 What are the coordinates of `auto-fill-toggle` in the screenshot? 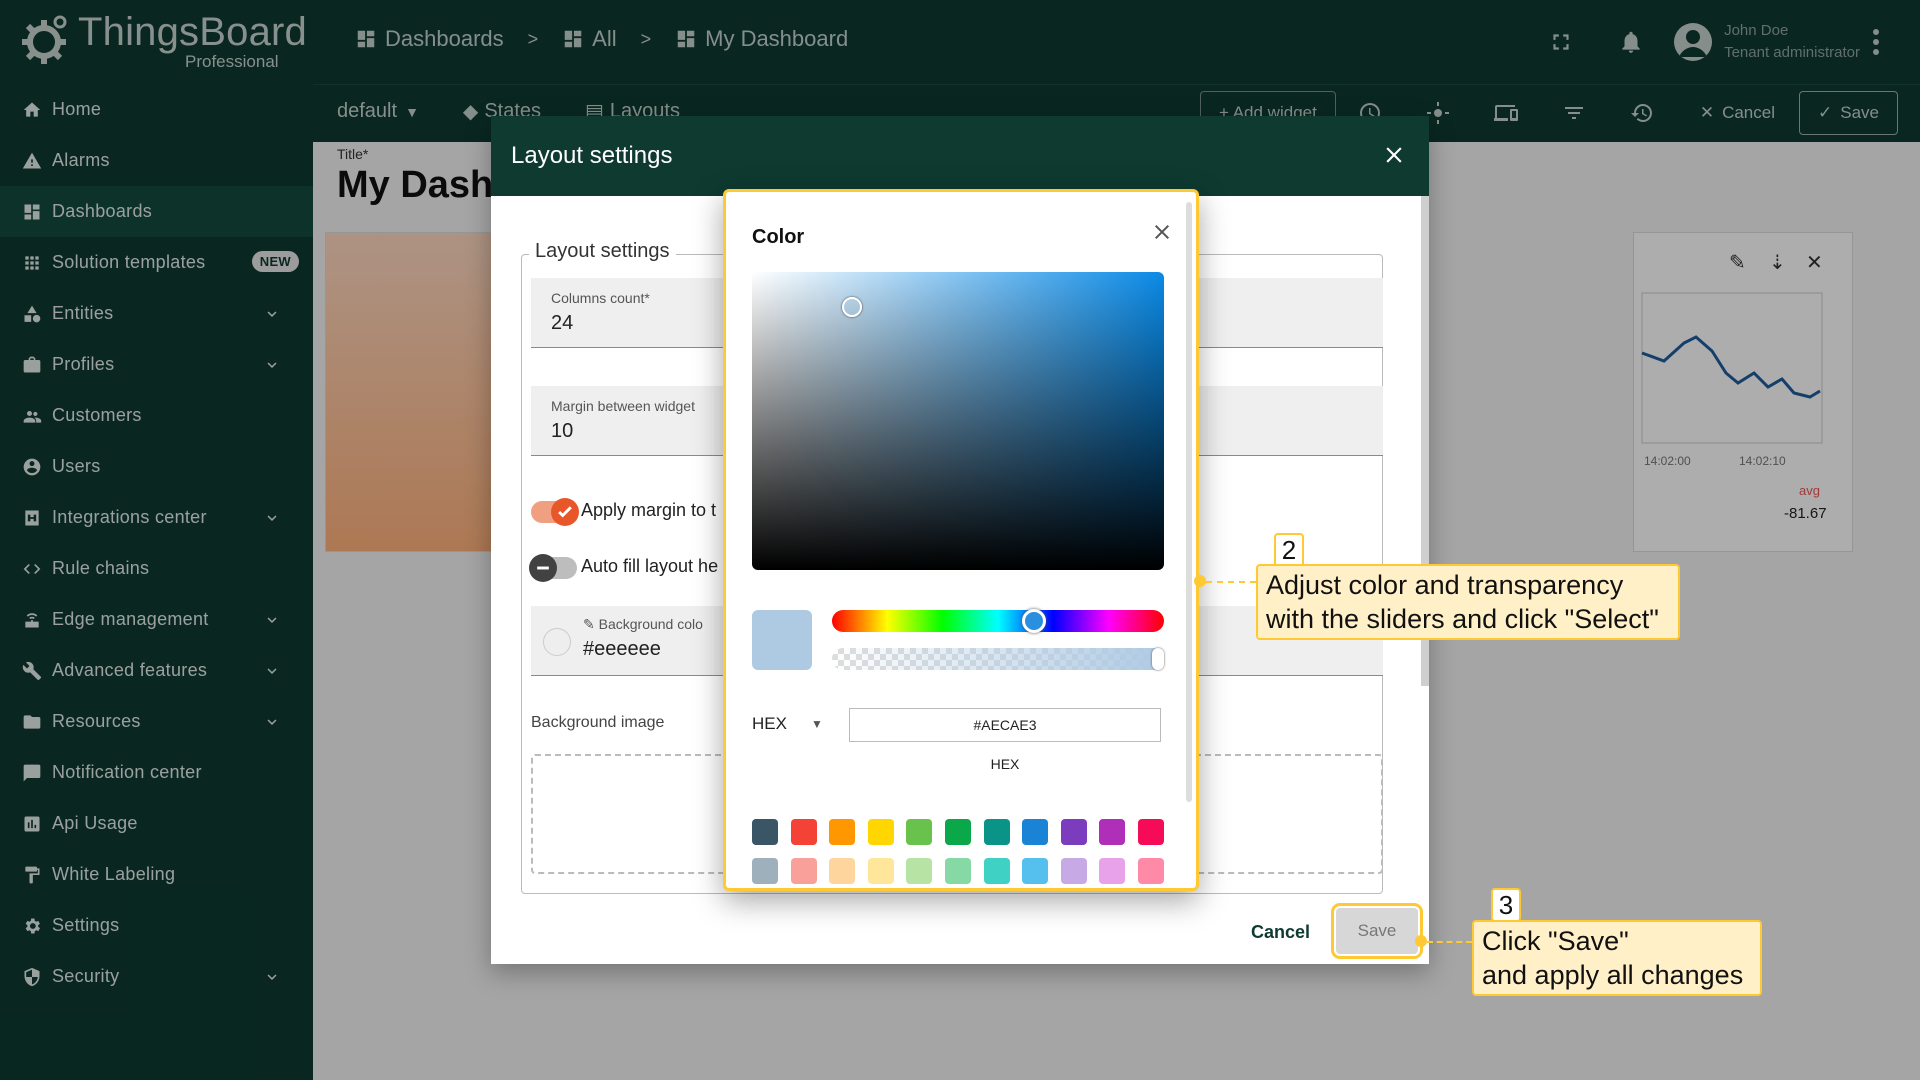 It's located at (553, 568).